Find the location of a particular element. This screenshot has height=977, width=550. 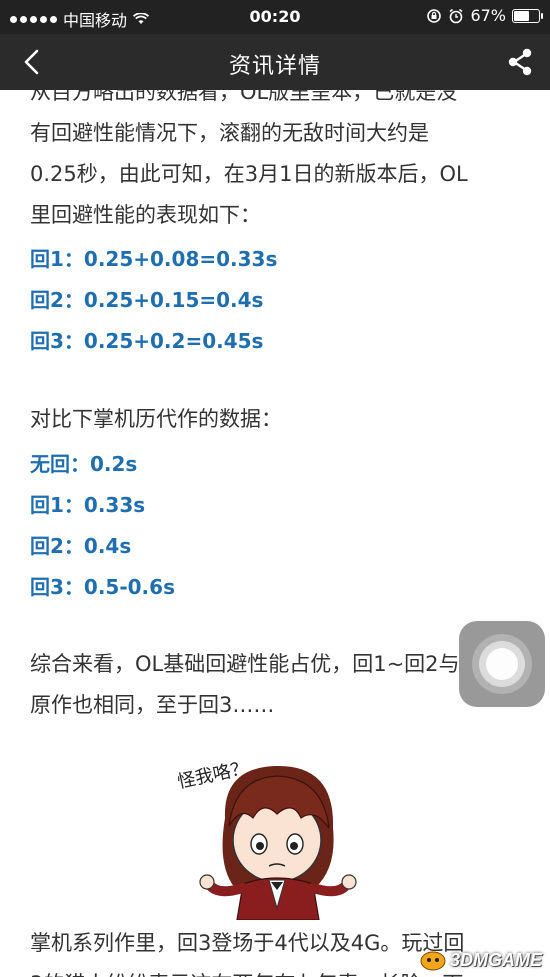

battery-level is located at coordinates (521, 15).